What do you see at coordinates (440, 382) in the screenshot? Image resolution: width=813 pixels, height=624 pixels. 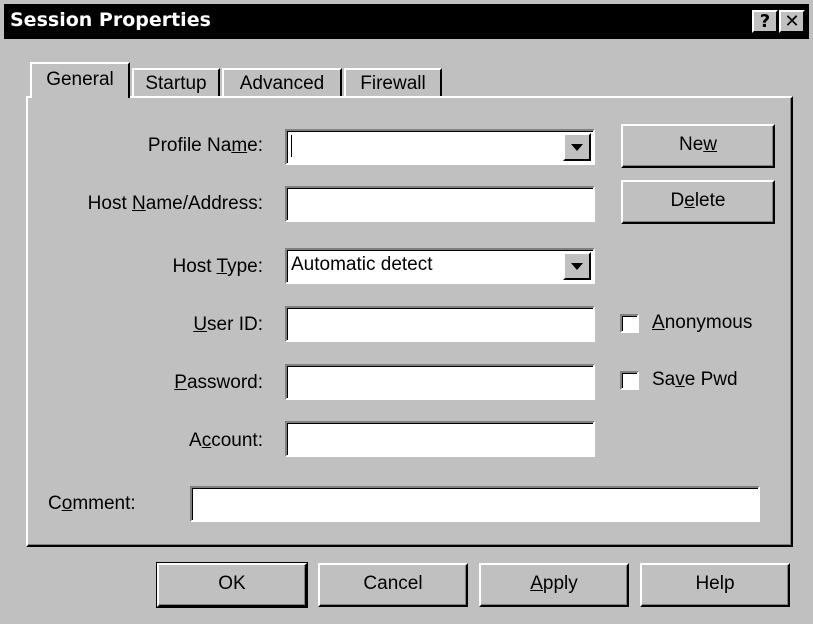 I see `password-input` at bounding box center [440, 382].